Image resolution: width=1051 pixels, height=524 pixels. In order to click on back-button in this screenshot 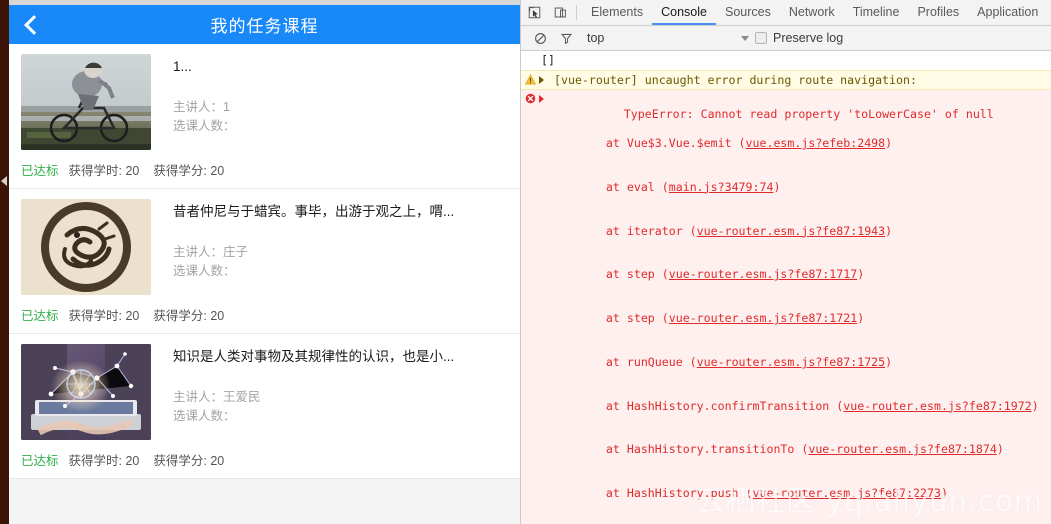, I will do `click(32, 24)`.